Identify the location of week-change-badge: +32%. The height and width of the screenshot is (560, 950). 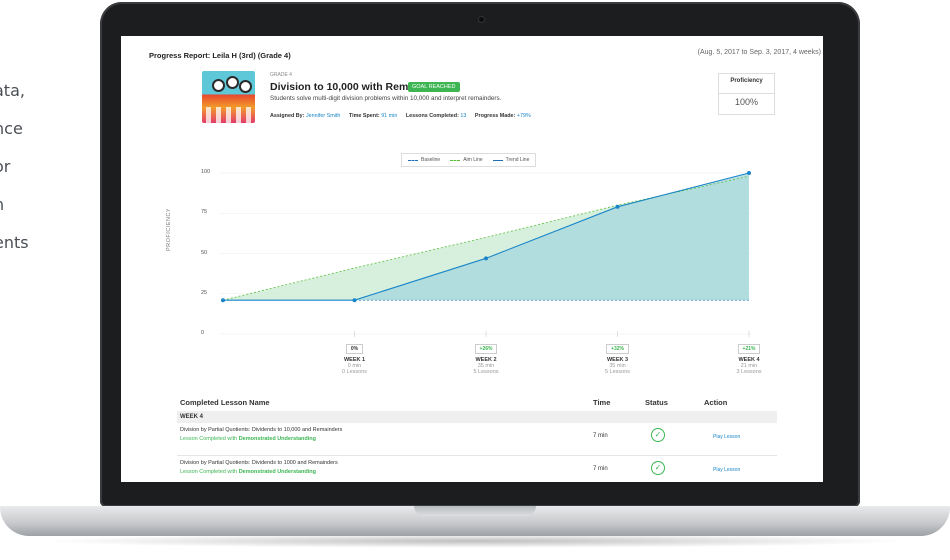
(617, 349).